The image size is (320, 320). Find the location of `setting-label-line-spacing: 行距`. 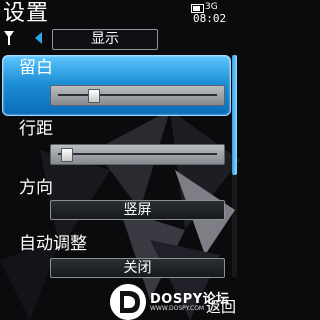

setting-label-line-spacing: 行距 is located at coordinates (36, 129).